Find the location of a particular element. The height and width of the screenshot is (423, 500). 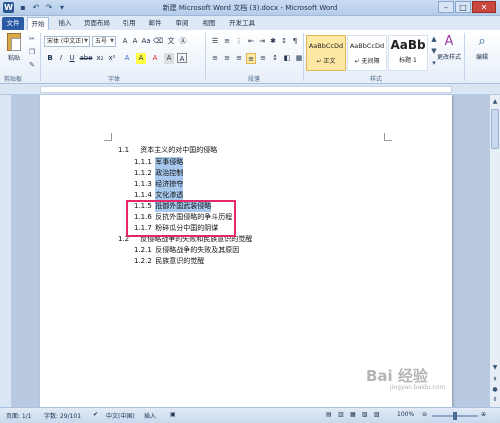

vertical-ruler is located at coordinates (6, 251).